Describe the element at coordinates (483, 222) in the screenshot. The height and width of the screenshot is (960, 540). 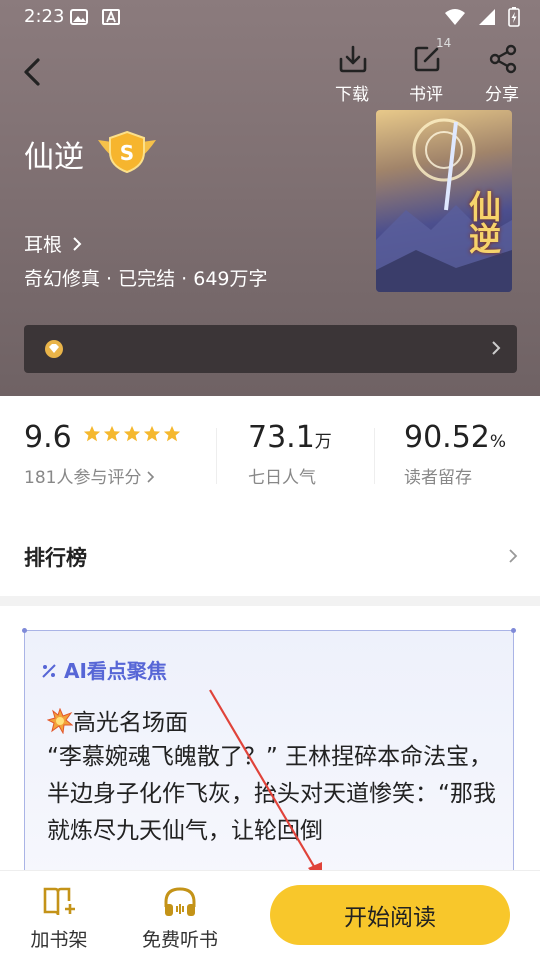
I see `cover-title: 仙逆` at that location.